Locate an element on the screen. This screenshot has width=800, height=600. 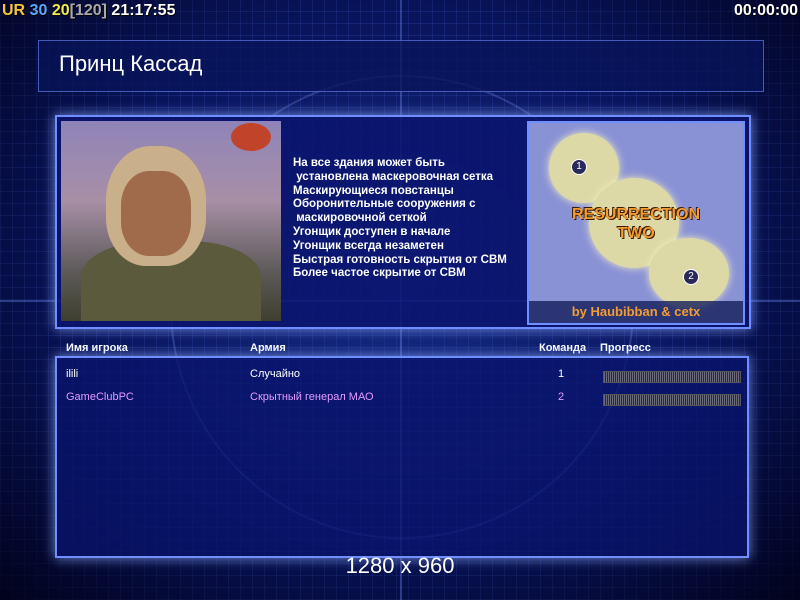
header-team: Команда is located at coordinates (563, 348).